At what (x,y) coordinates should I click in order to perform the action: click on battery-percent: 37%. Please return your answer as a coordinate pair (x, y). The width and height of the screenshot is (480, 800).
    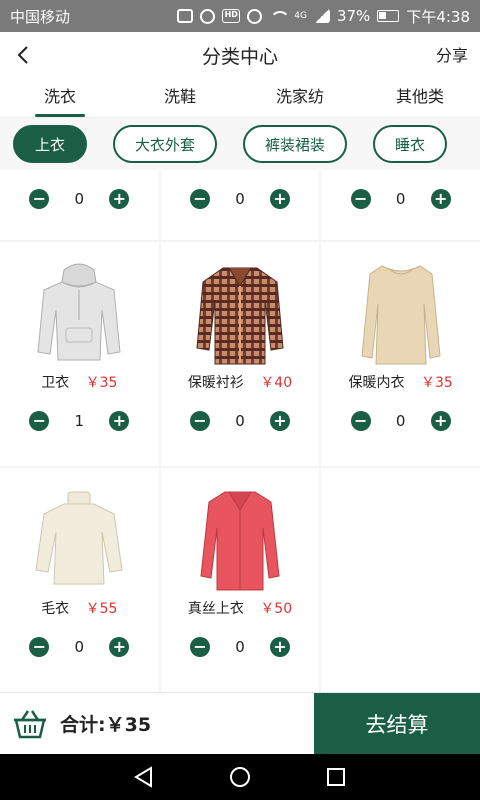
    Looking at the image, I should click on (353, 16).